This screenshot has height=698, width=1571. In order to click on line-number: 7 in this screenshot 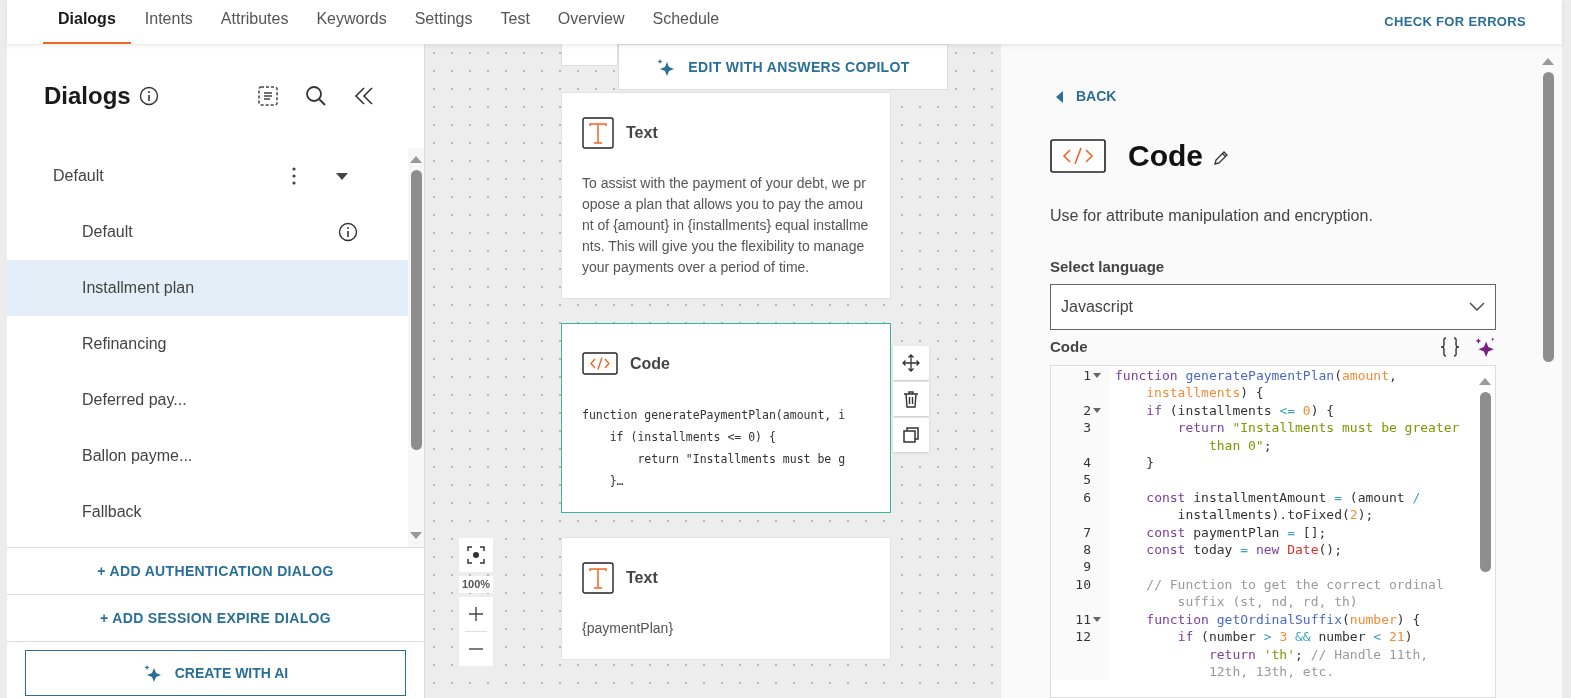, I will do `click(1087, 532)`.